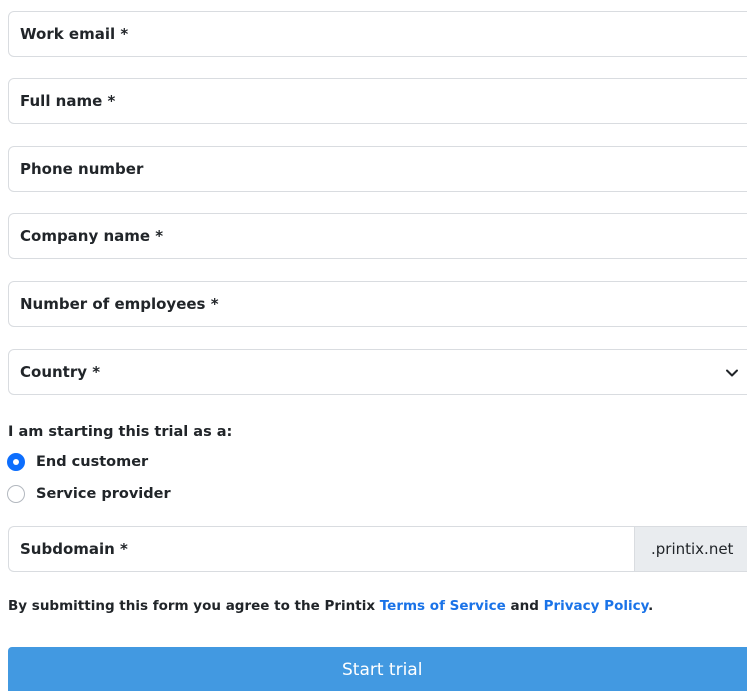  Describe the element at coordinates (377, 304) in the screenshot. I see `number-of-employees-field: Number of employees *` at that location.